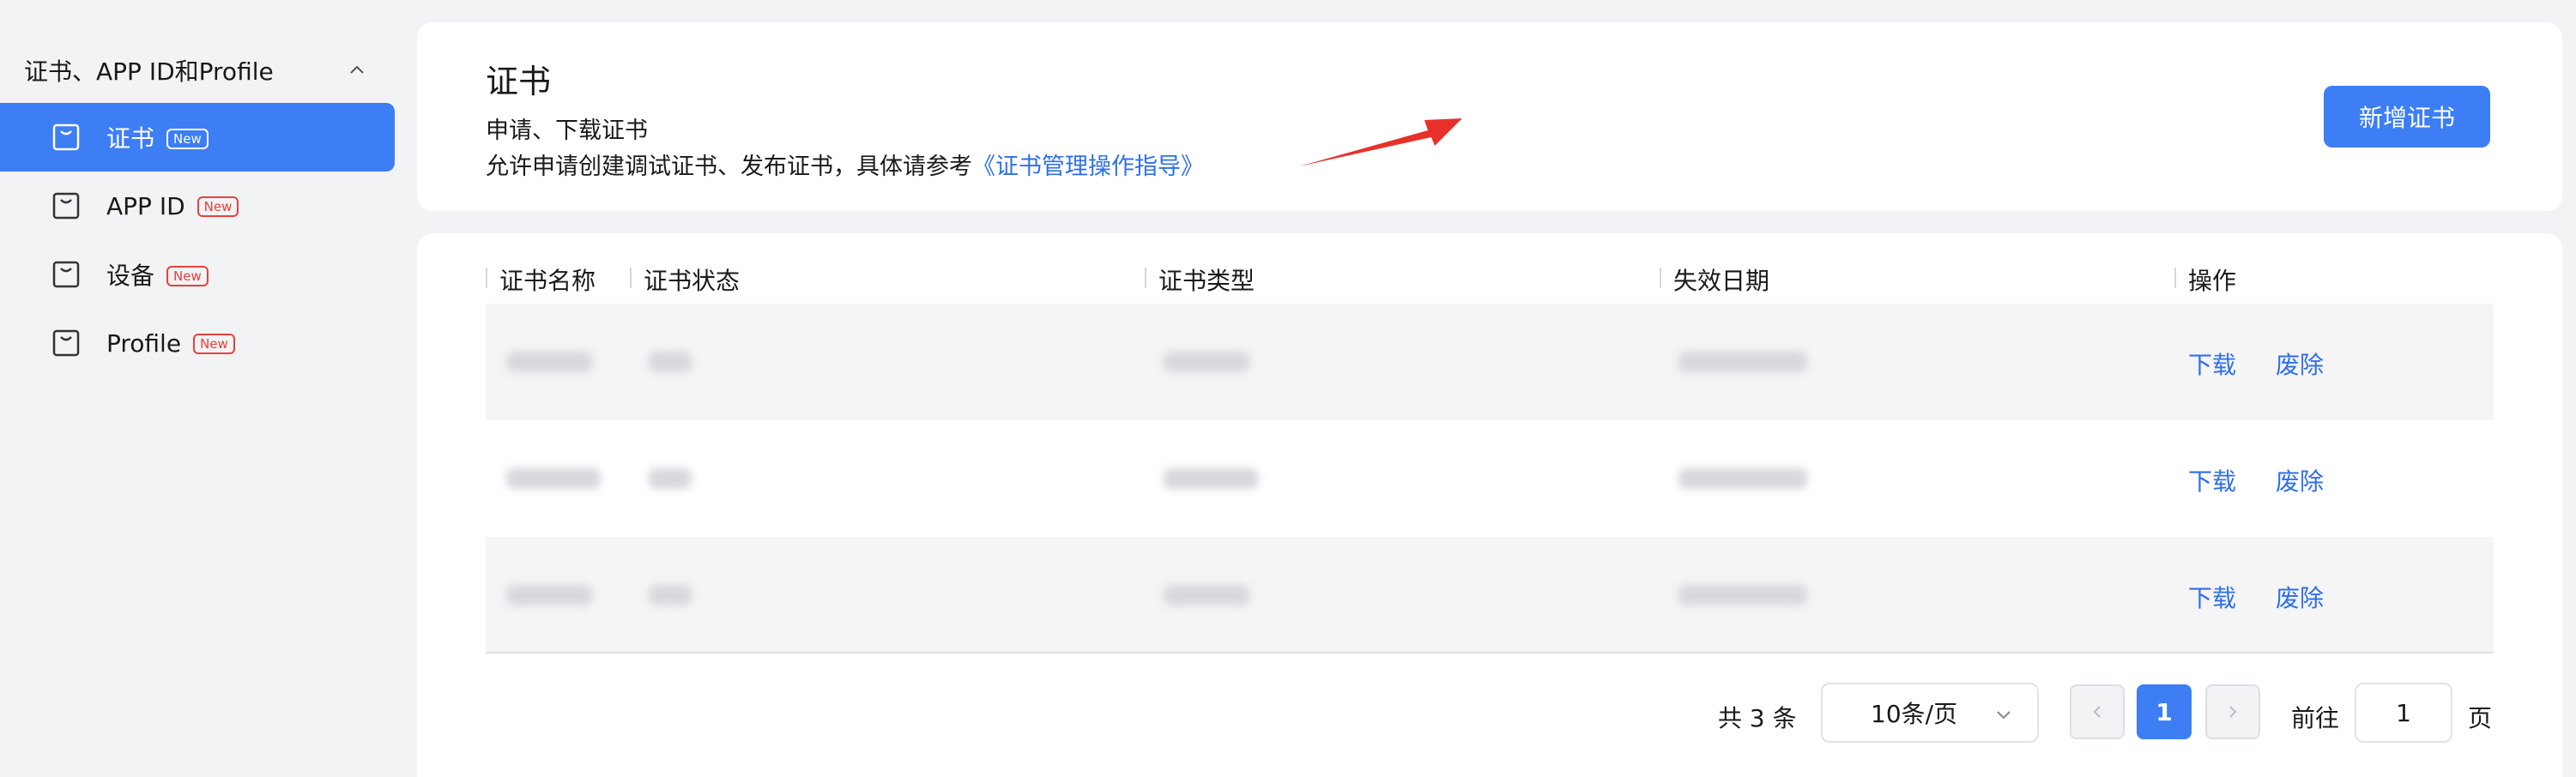  Describe the element at coordinates (1714, 279) in the screenshot. I see `column-header: 失效日期` at that location.